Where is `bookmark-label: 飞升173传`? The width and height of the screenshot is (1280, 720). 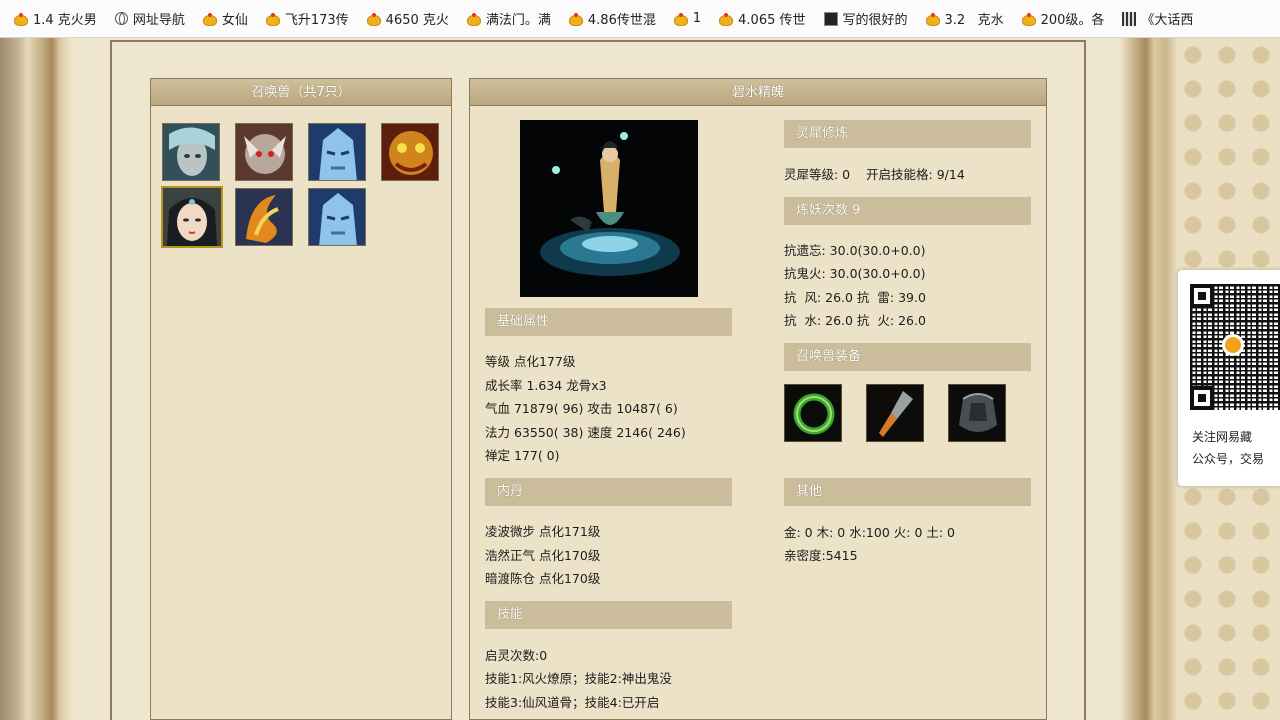 bookmark-label: 飞升173传 is located at coordinates (316, 20).